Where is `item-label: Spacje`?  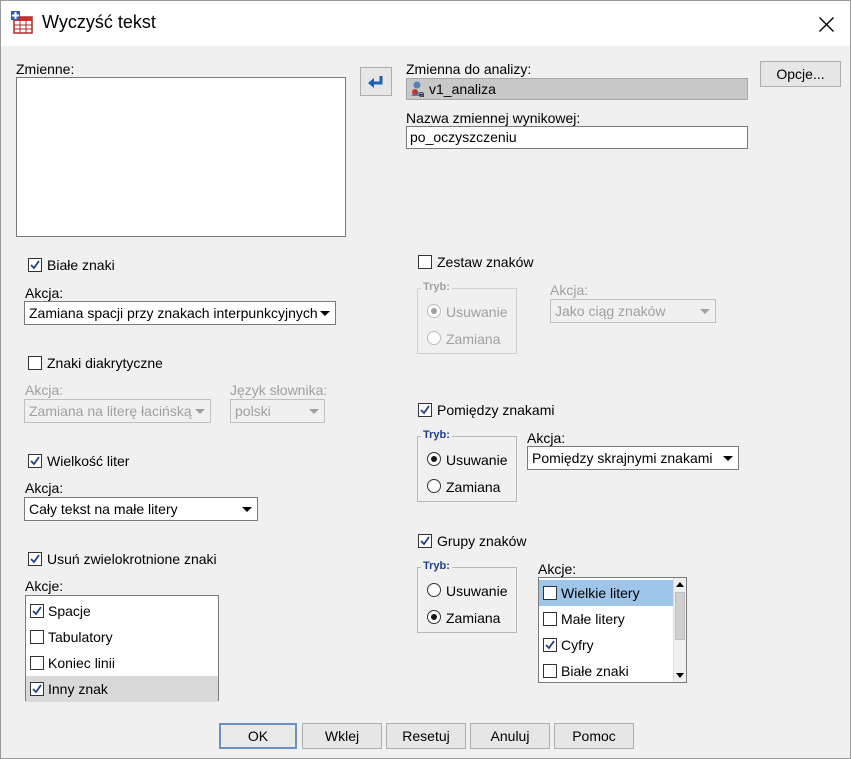
item-label: Spacje is located at coordinates (69, 611).